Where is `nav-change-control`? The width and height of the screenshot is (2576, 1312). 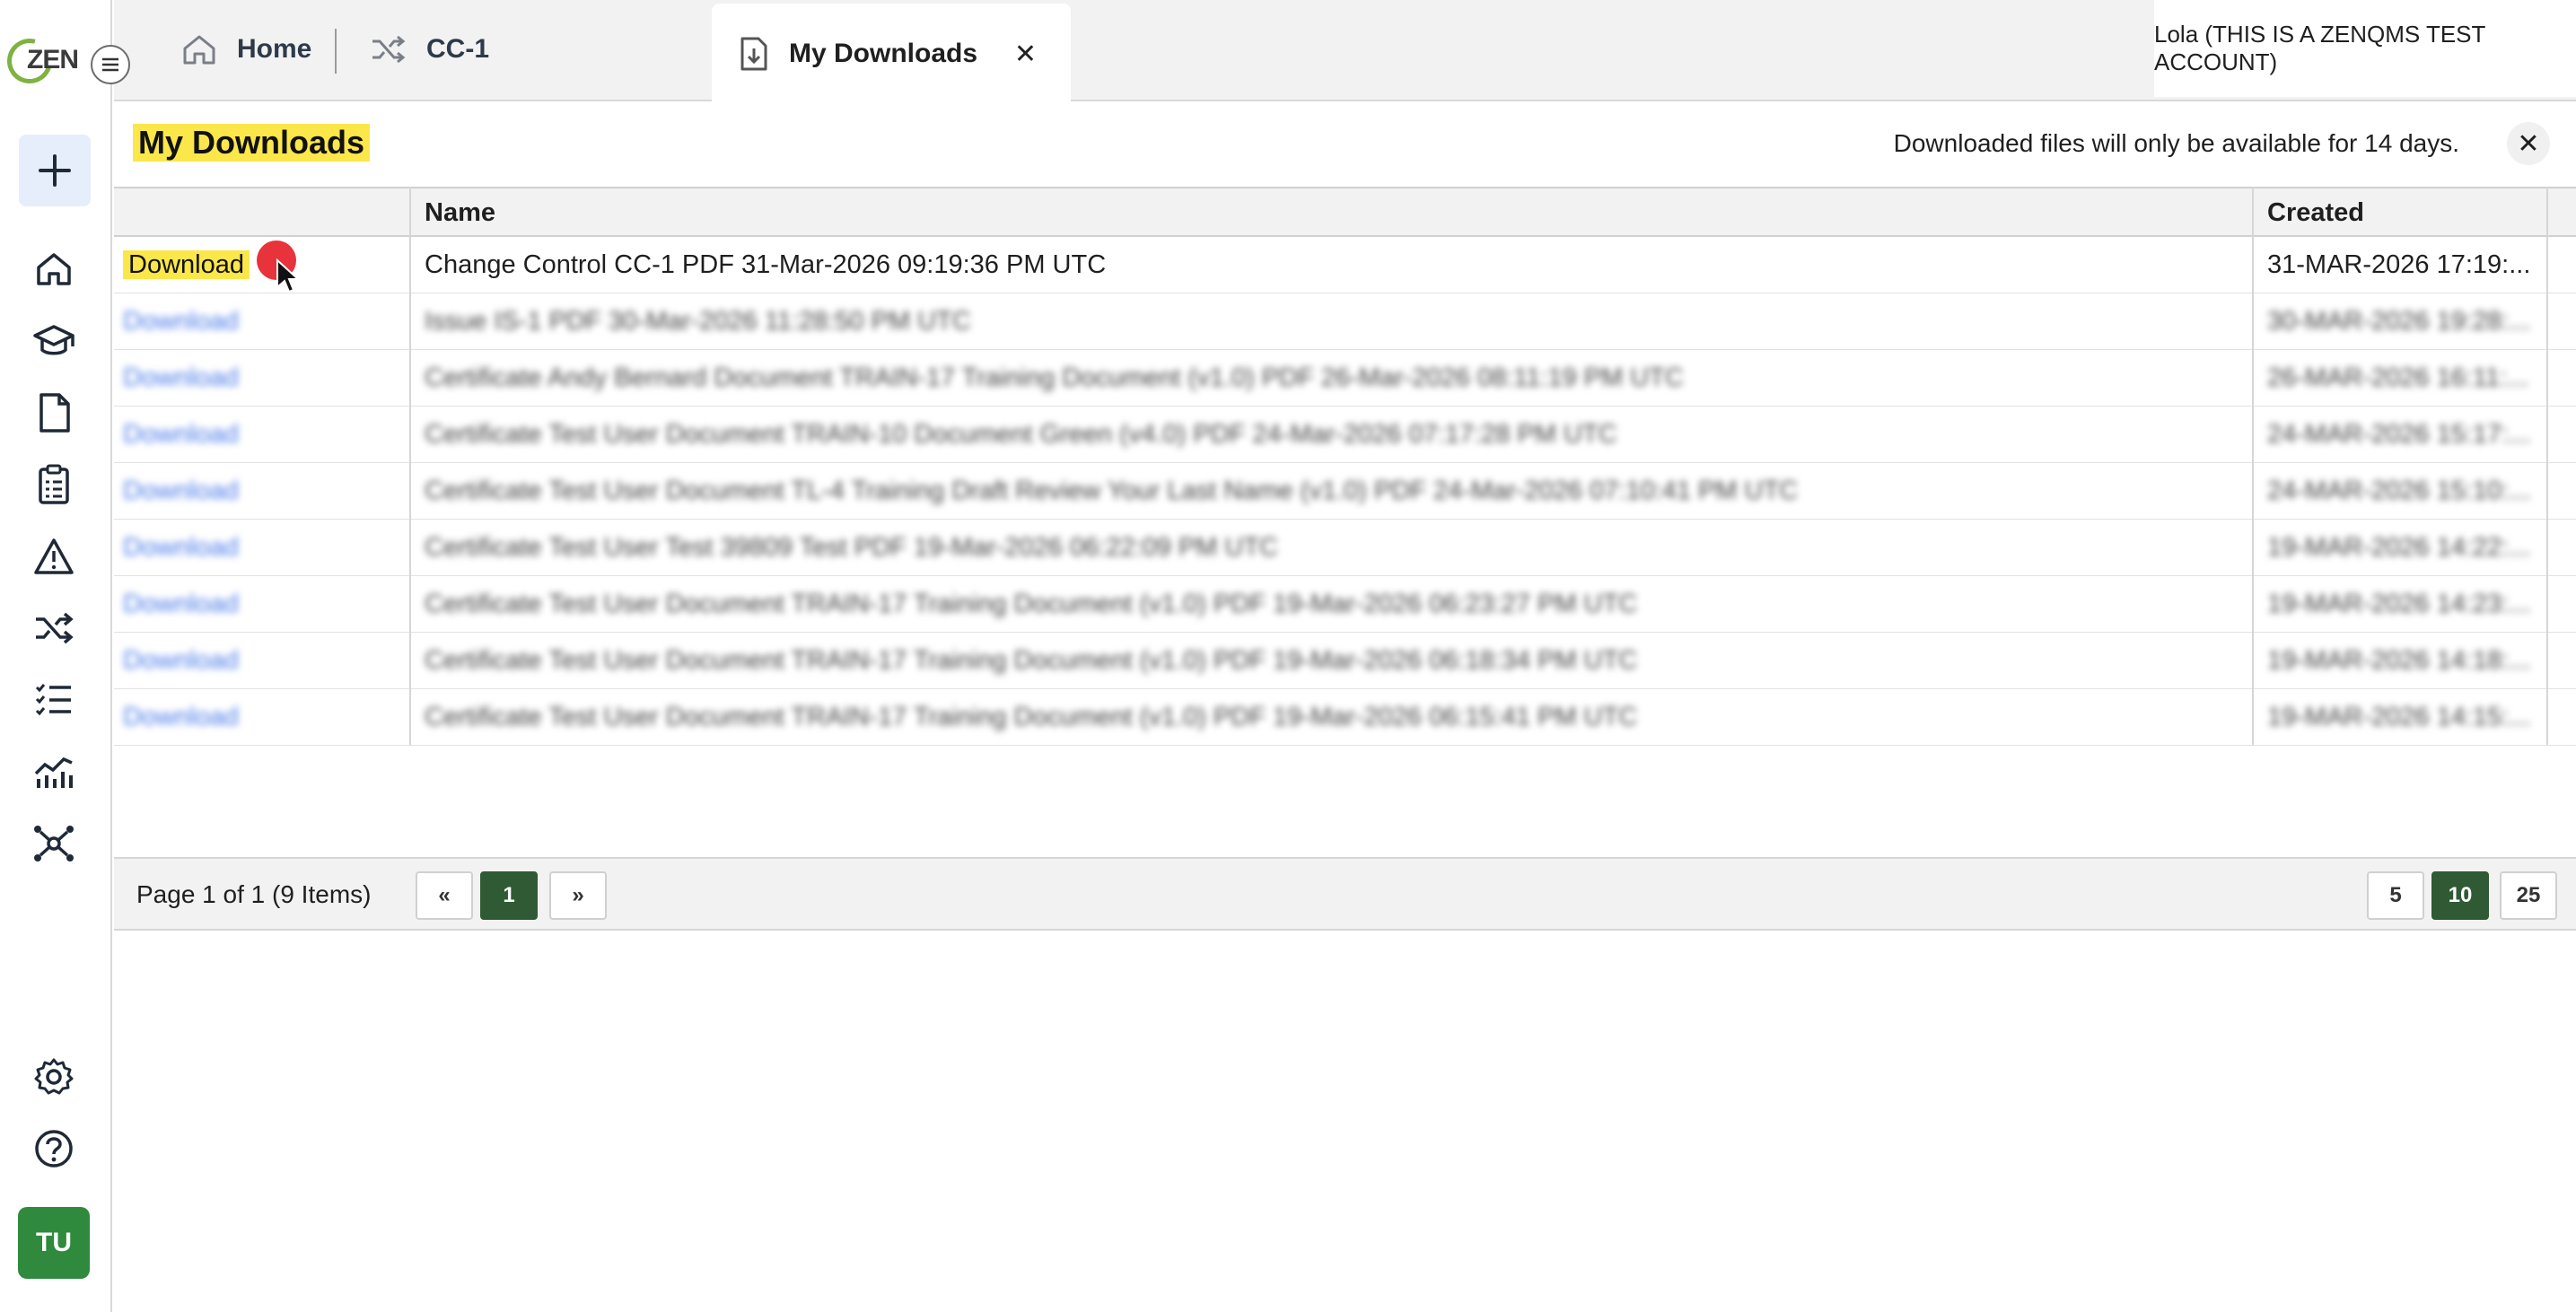 nav-change-control is located at coordinates (54, 628).